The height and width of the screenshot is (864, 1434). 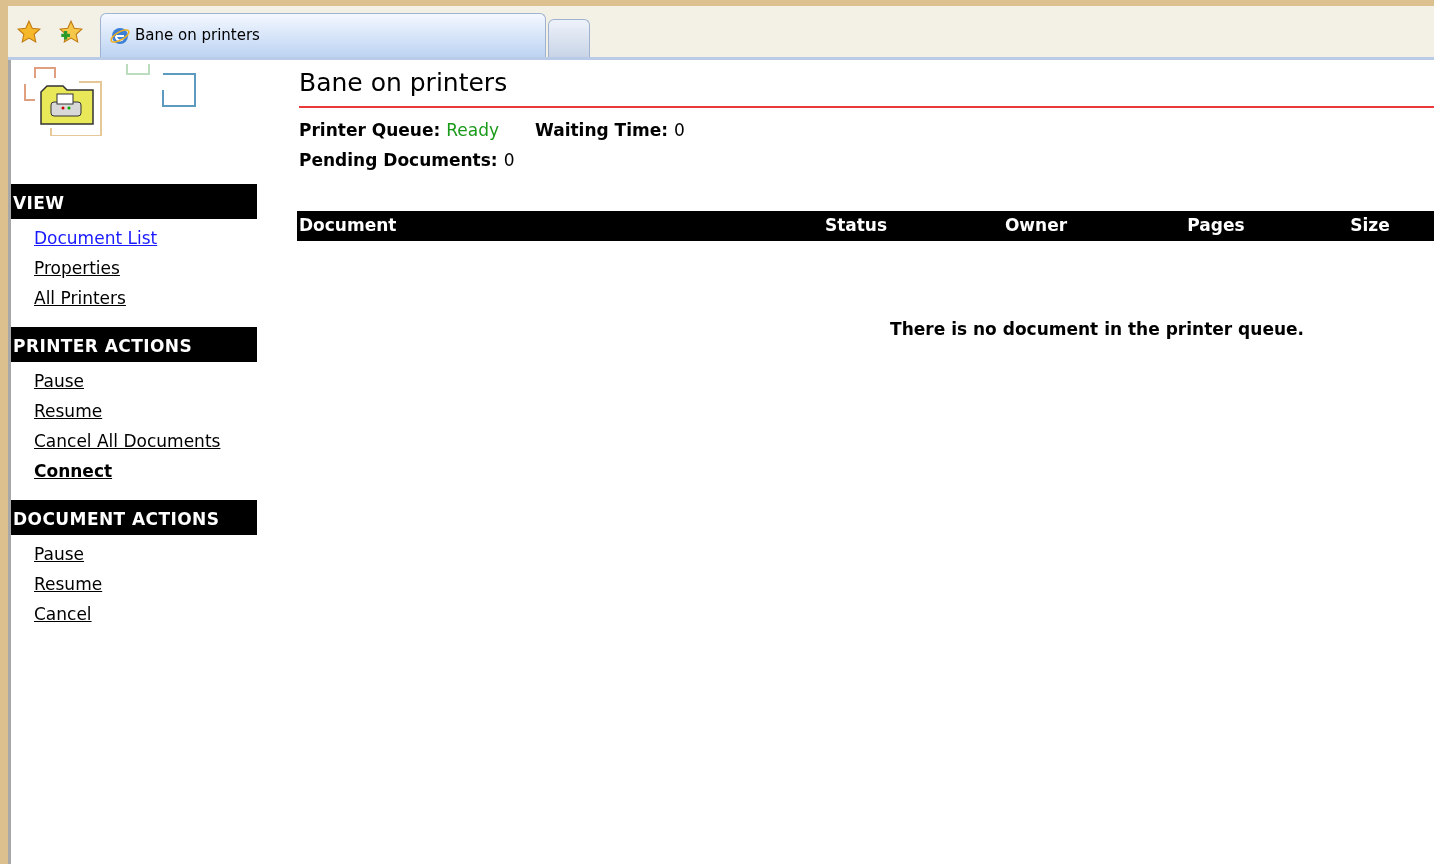 I want to click on sidebar-link: All Printers, so click(x=80, y=298).